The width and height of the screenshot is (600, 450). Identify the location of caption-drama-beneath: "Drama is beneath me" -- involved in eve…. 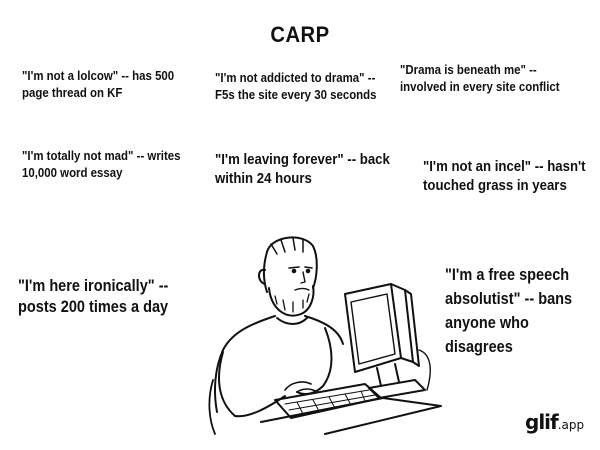
(480, 78).